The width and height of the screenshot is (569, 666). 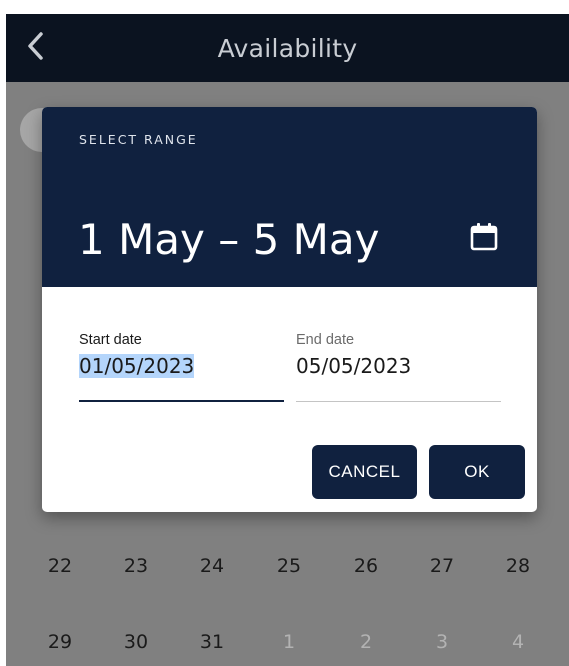 I want to click on start-date-input: 01/05/2023, so click(x=181, y=366).